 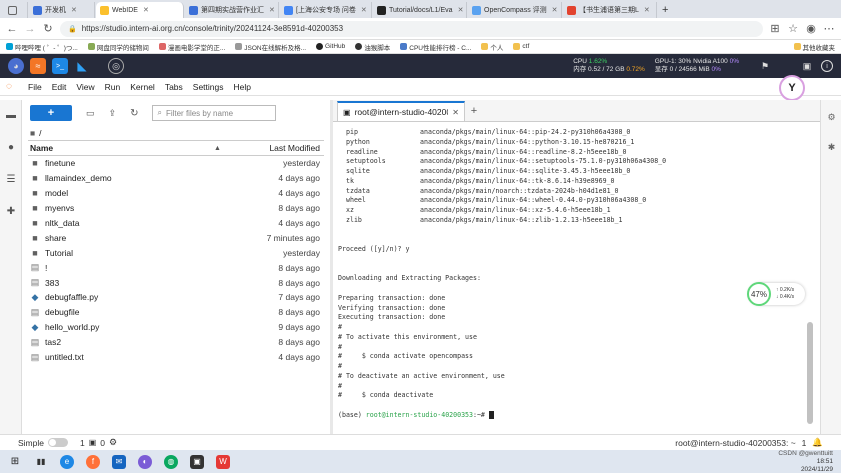 I want to click on column-modified-header: Last Modified, so click(x=279, y=148).